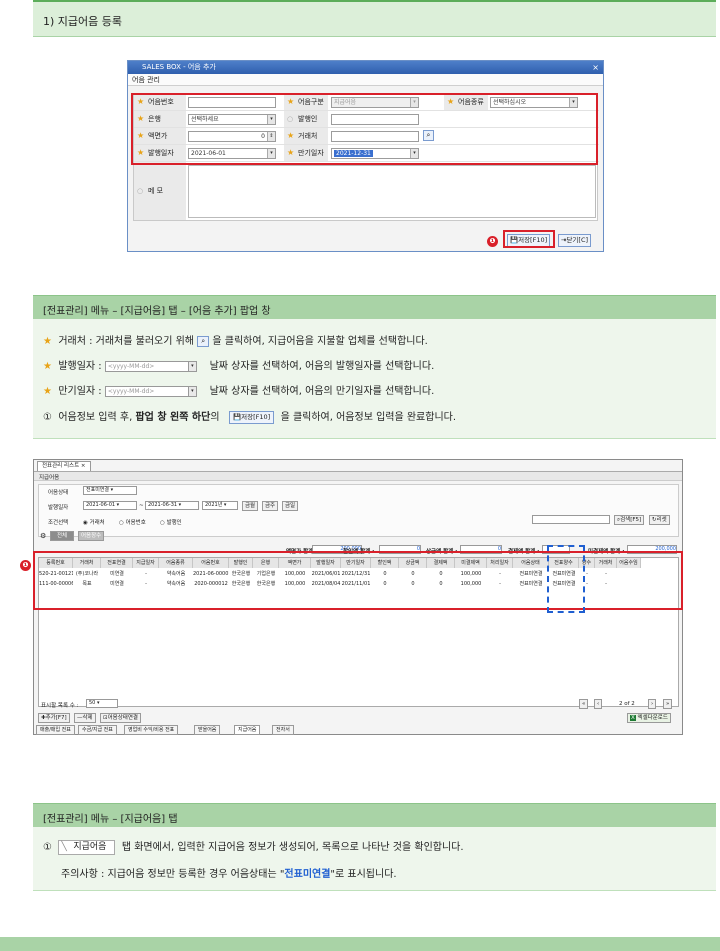  What do you see at coordinates (237, 416) in the screenshot?
I see `save-icon: 💾` at bounding box center [237, 416].